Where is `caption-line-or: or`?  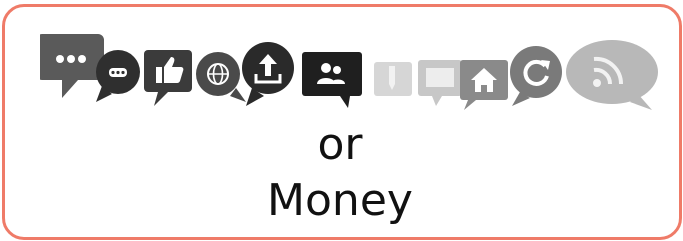 caption-line-or: or is located at coordinates (340, 144).